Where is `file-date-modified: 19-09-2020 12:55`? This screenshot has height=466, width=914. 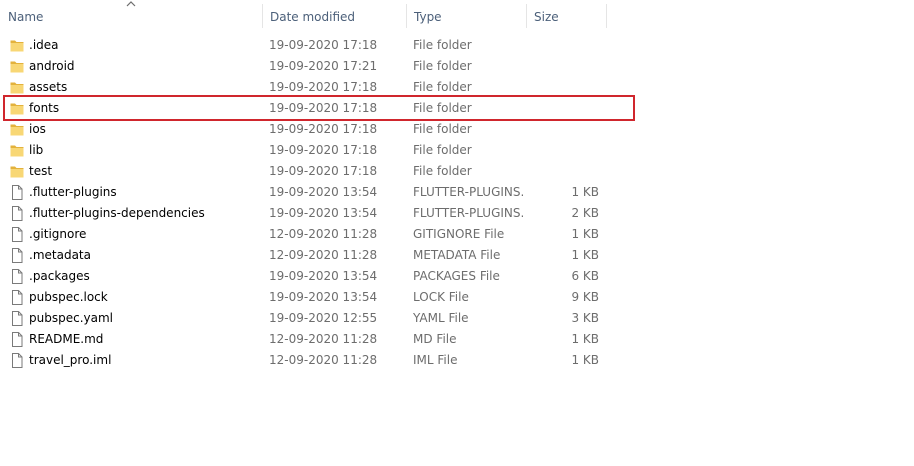 file-date-modified: 19-09-2020 12:55 is located at coordinates (323, 318).